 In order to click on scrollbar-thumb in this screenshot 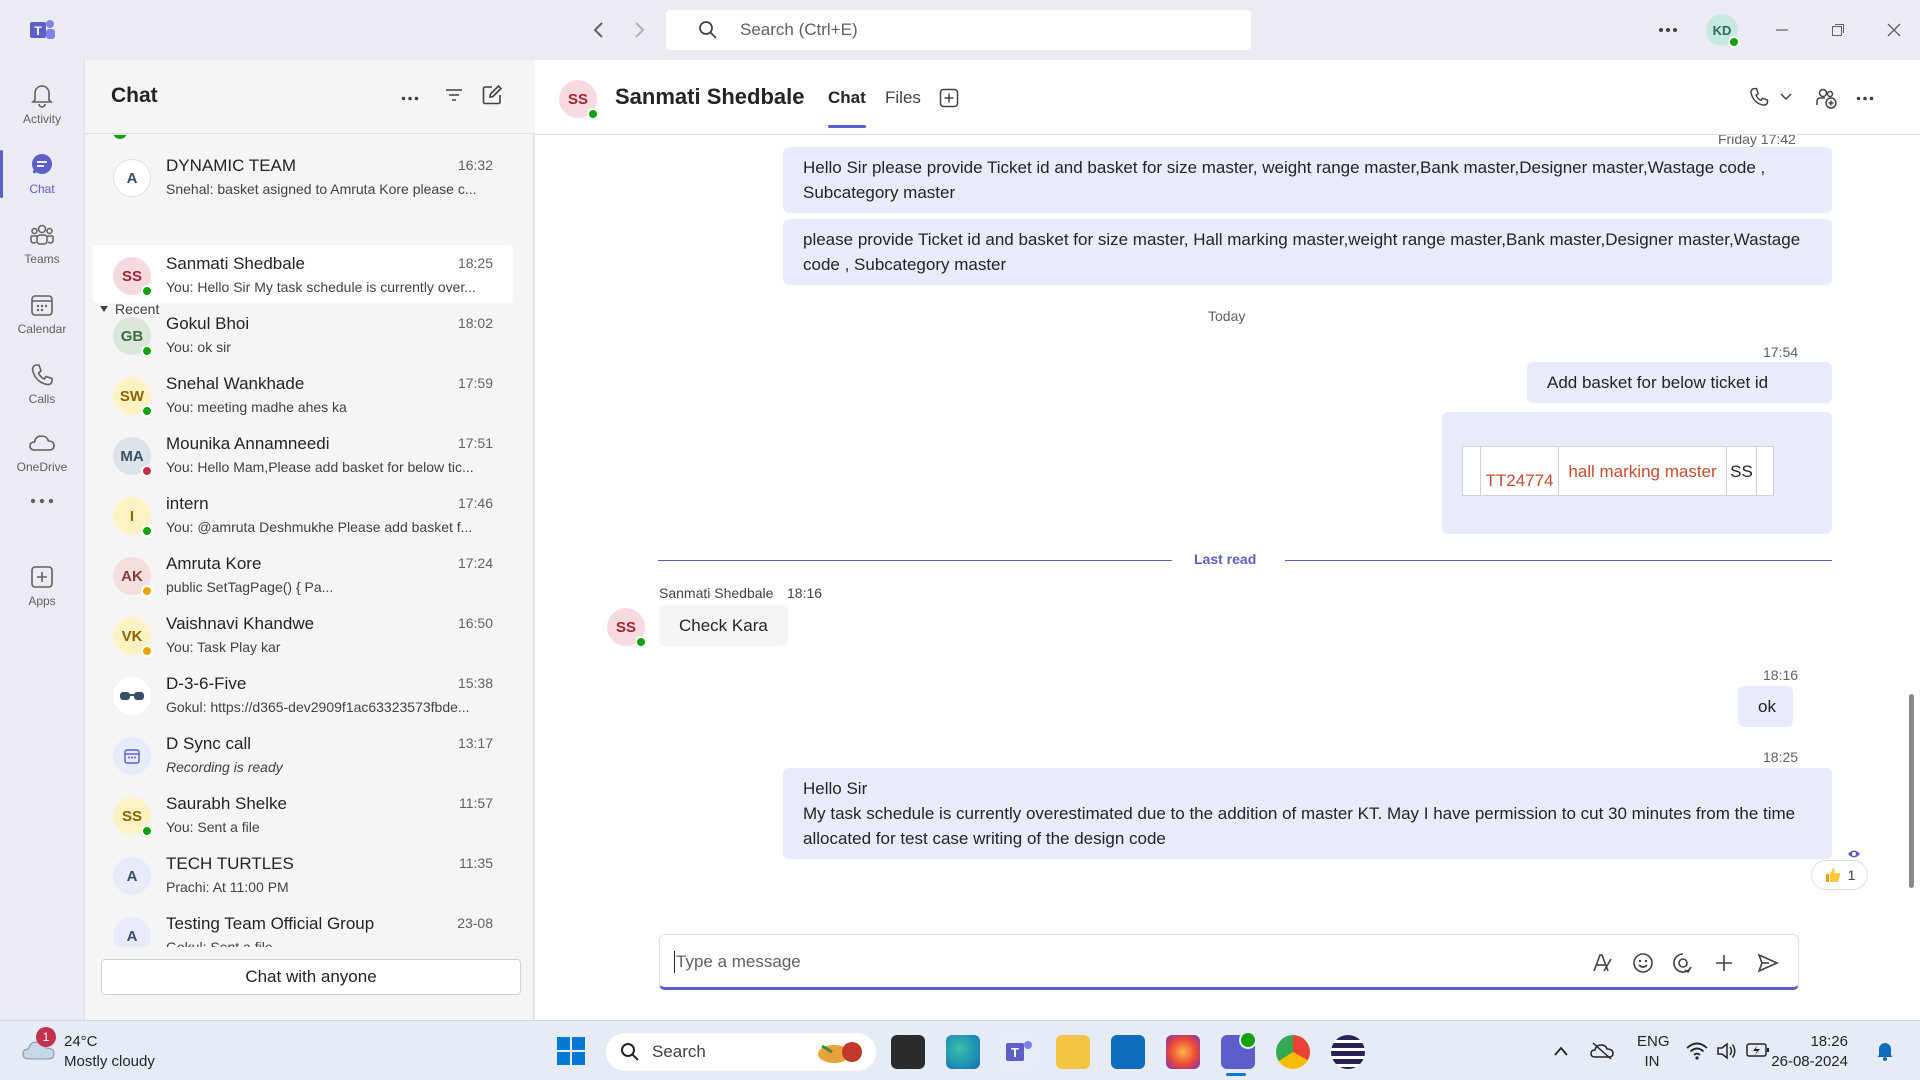, I will do `click(1911, 791)`.